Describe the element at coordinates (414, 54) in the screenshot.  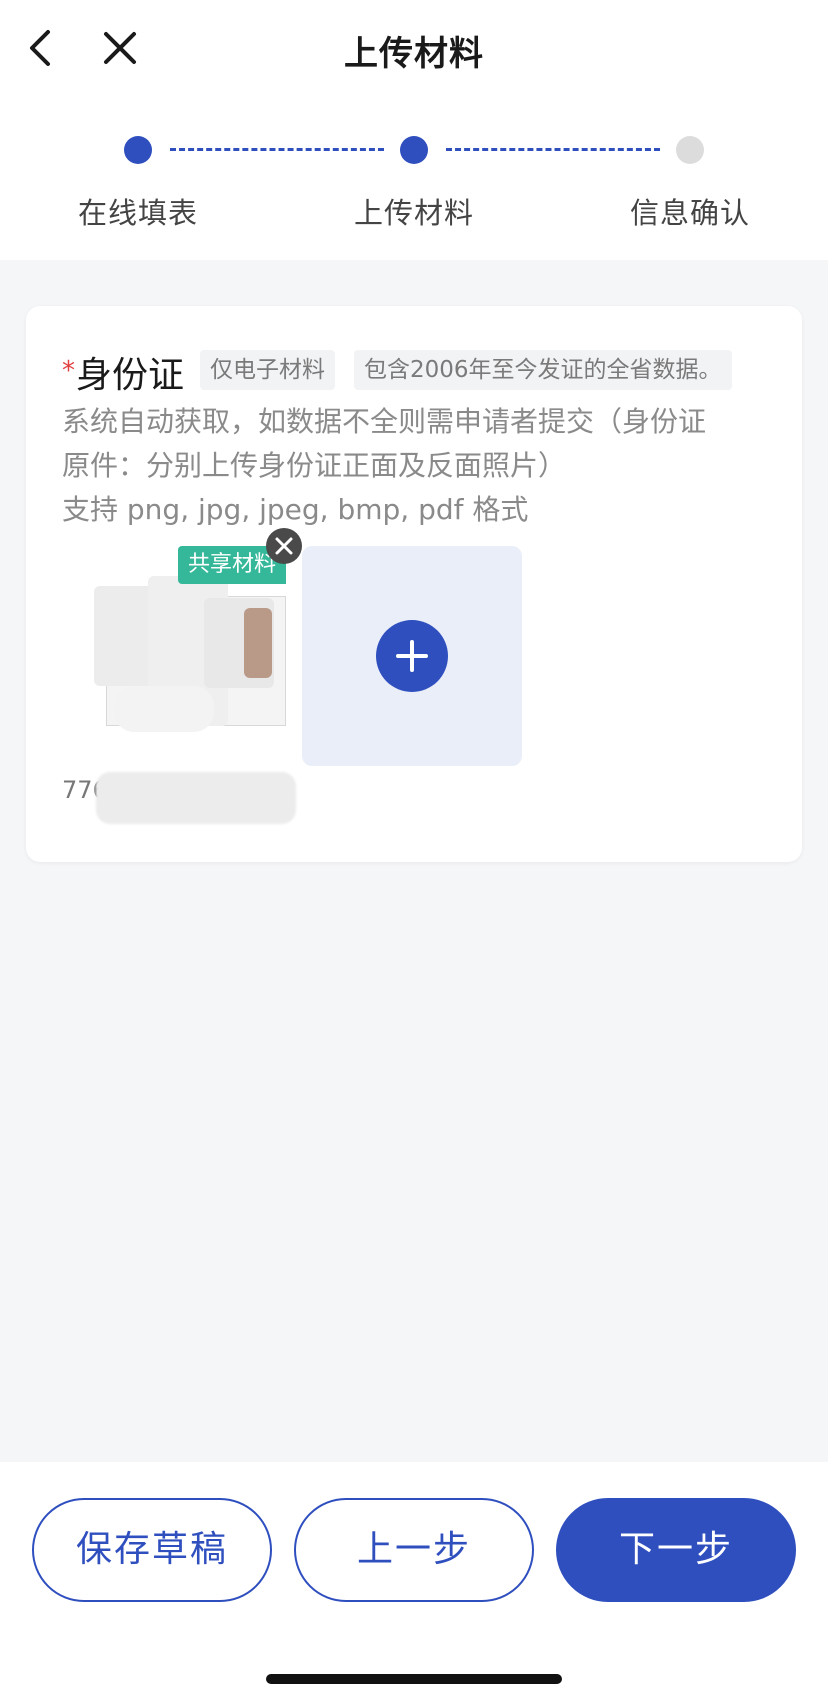
I see `page-title: 上传材料` at that location.